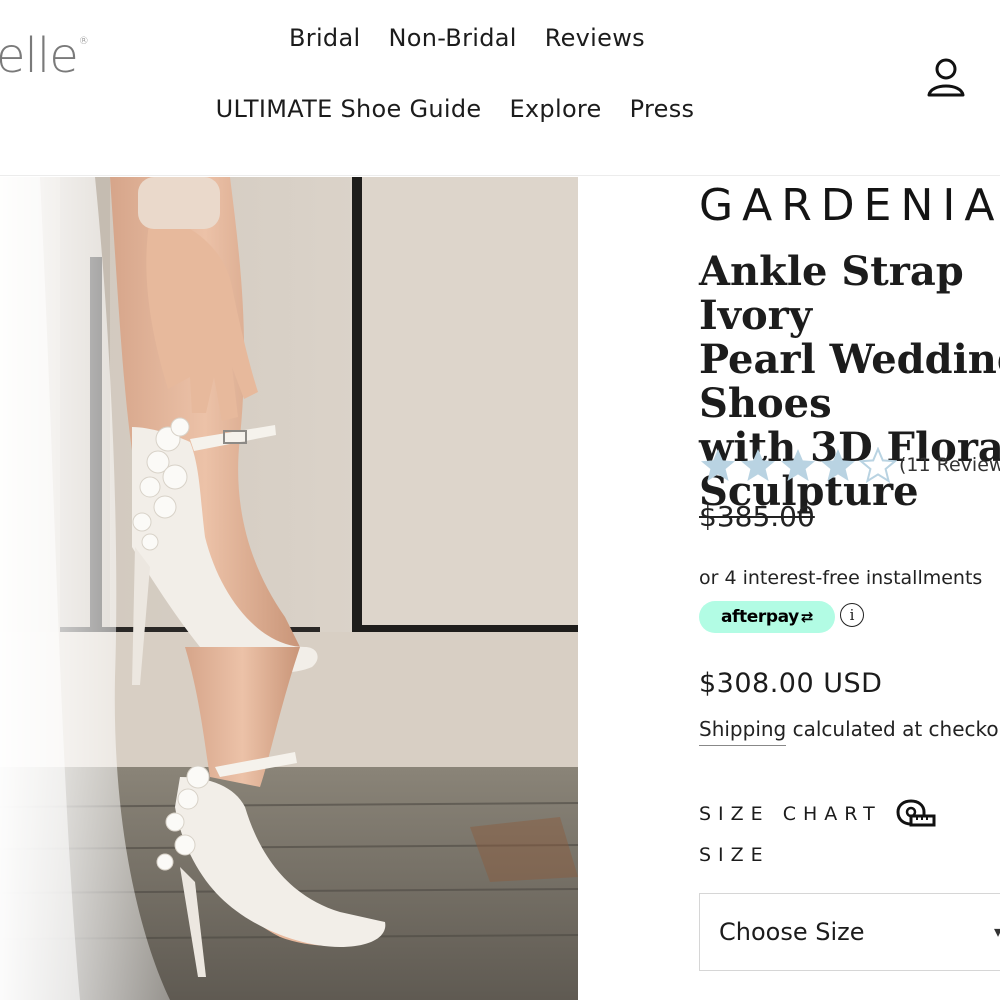 The height and width of the screenshot is (1000, 1000). I want to click on afterpay-logo: afterpay ⇄, so click(767, 617).